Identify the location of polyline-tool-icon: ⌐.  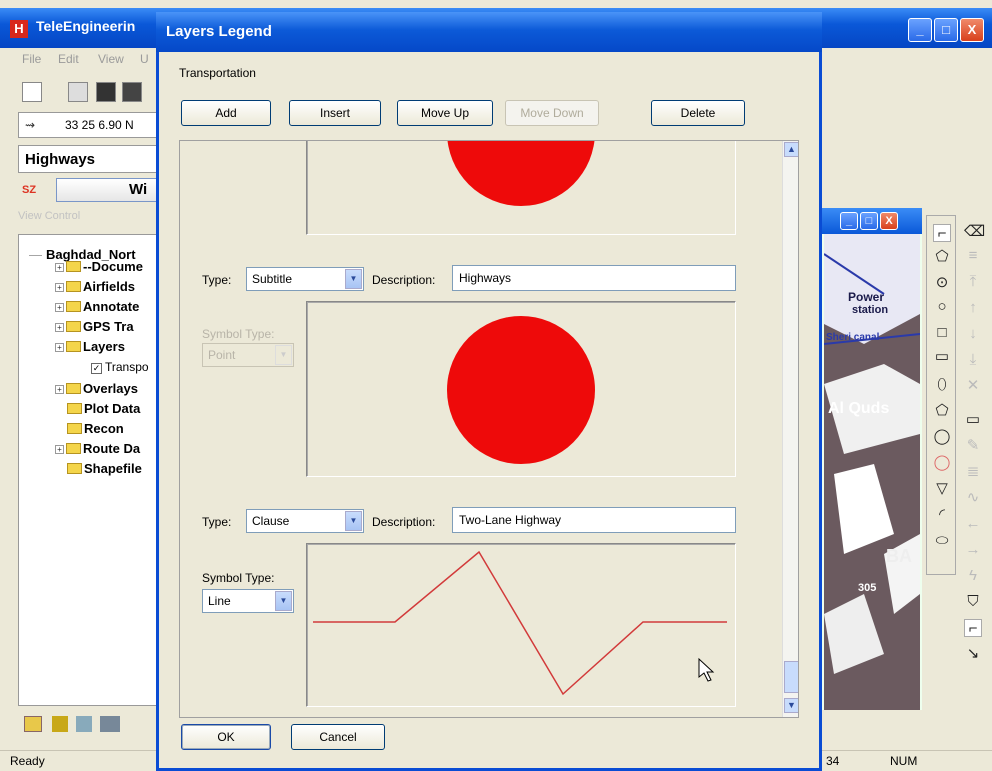
(942, 233).